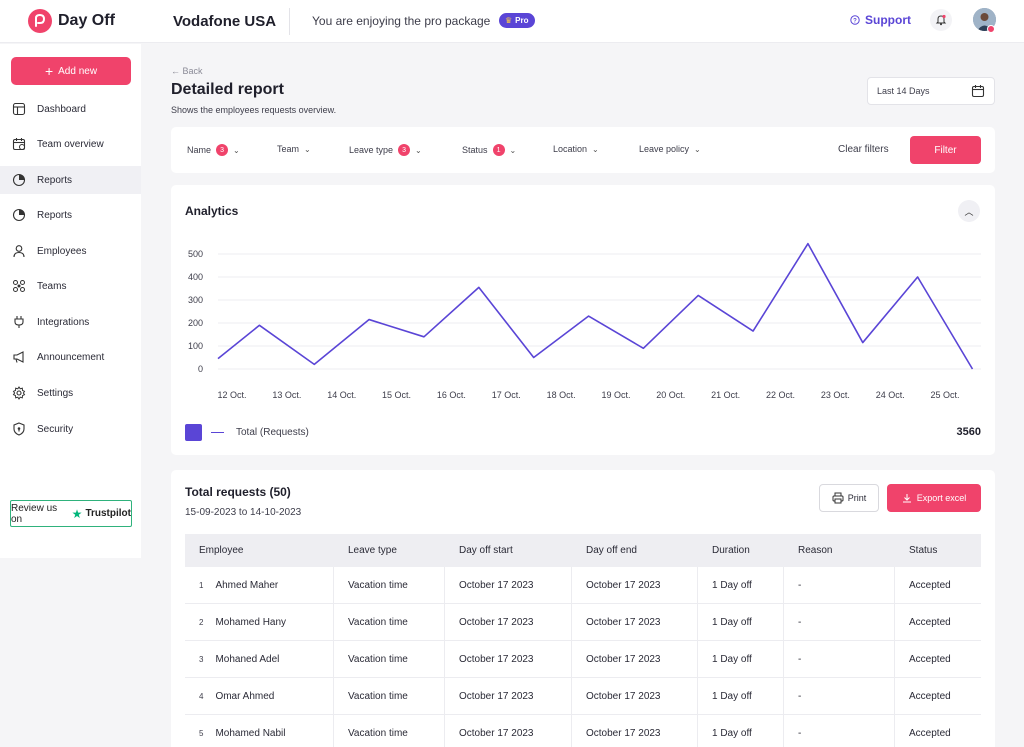 This screenshot has height=747, width=1024. Describe the element at coordinates (70, 357) in the screenshot. I see `sidebar-item-announcement: Announcement` at that location.